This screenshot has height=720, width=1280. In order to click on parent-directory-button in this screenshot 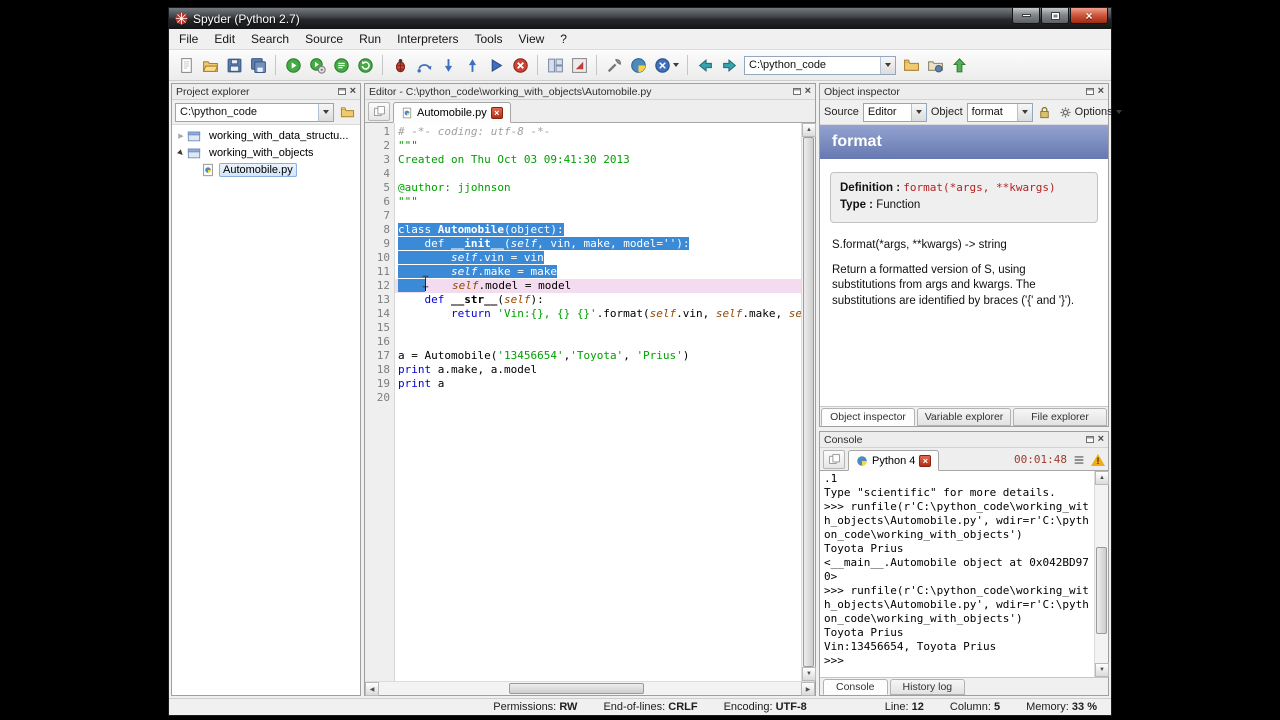, I will do `click(959, 65)`.